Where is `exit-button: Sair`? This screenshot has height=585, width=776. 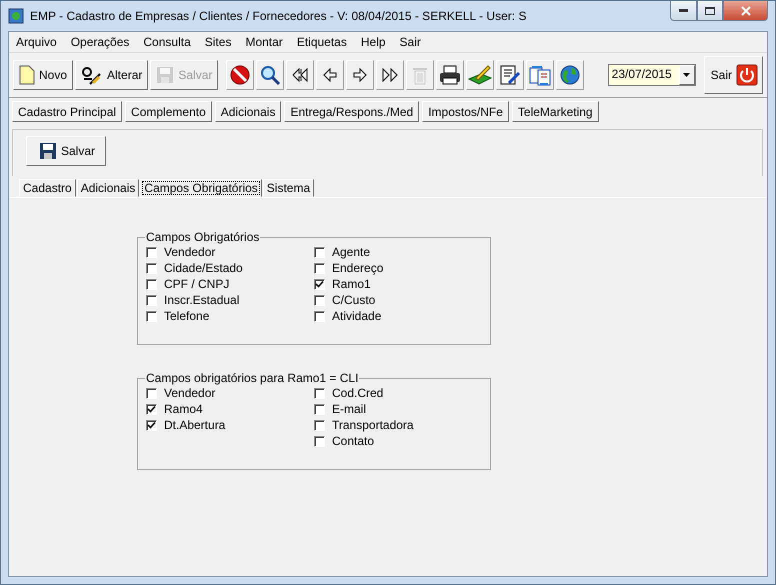 exit-button: Sair is located at coordinates (733, 75).